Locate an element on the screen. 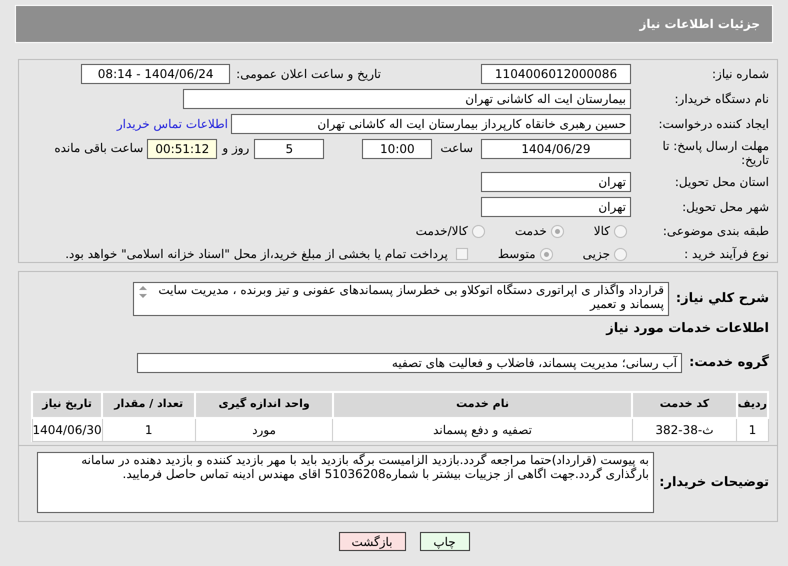 This screenshot has height=566, width=788. table-cell: مورد is located at coordinates (264, 430).